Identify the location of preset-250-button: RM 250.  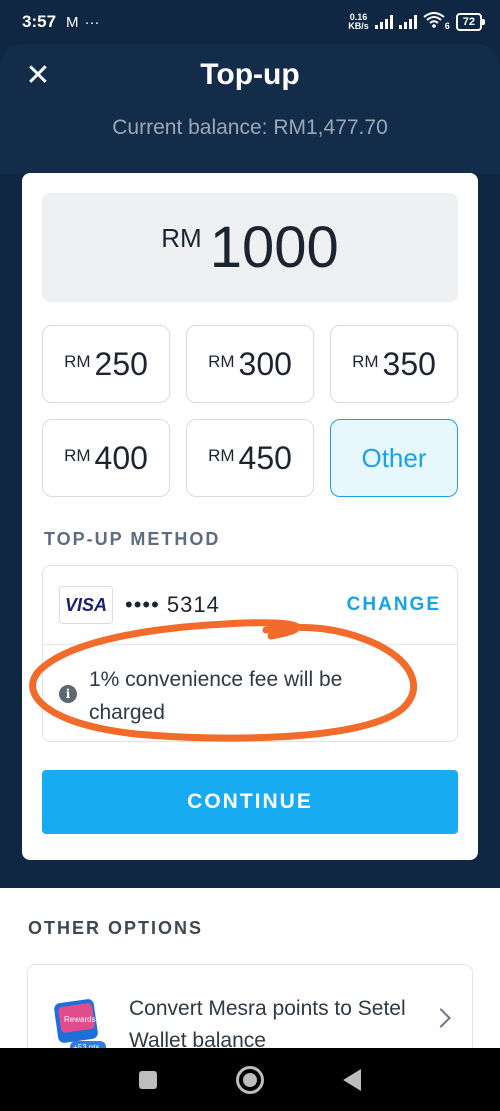
(106, 364).